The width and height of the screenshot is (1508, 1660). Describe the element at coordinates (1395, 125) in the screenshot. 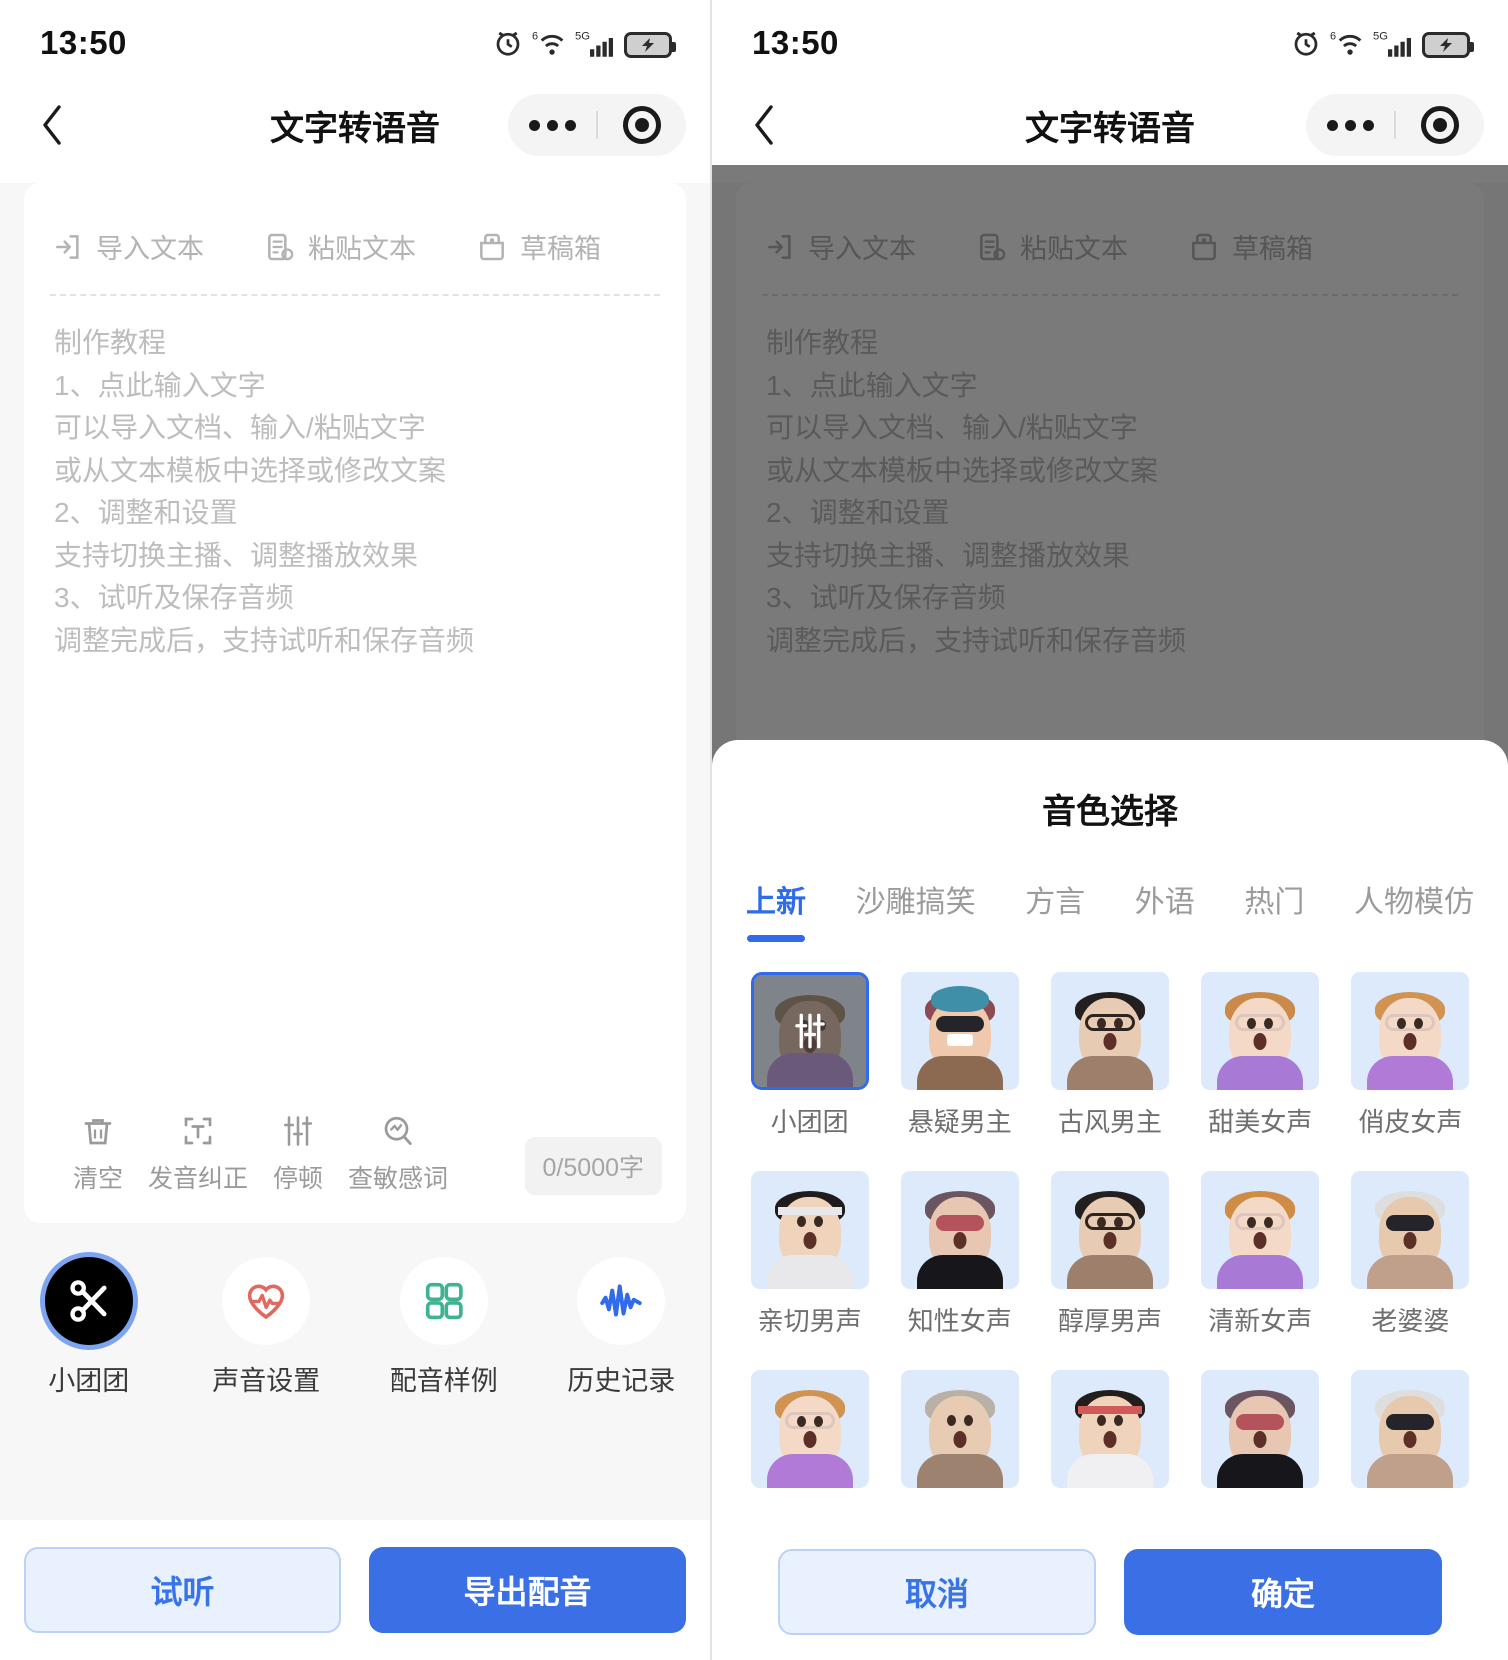

I see `mini-program-capsule` at that location.